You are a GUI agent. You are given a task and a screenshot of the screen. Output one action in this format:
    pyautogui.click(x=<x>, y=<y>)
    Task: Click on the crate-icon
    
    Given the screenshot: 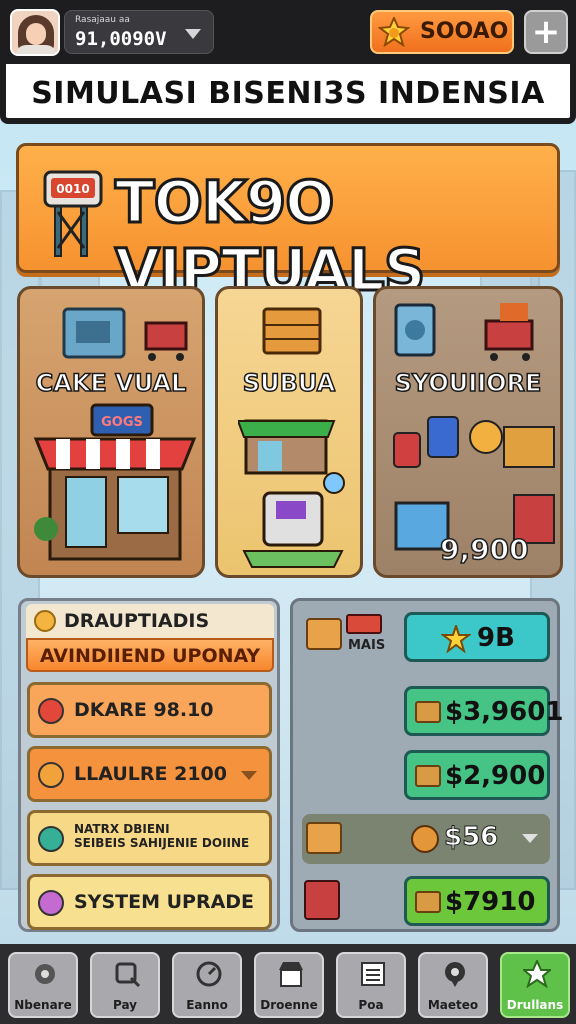 What is the action you would take?
    pyautogui.click(x=292, y=331)
    